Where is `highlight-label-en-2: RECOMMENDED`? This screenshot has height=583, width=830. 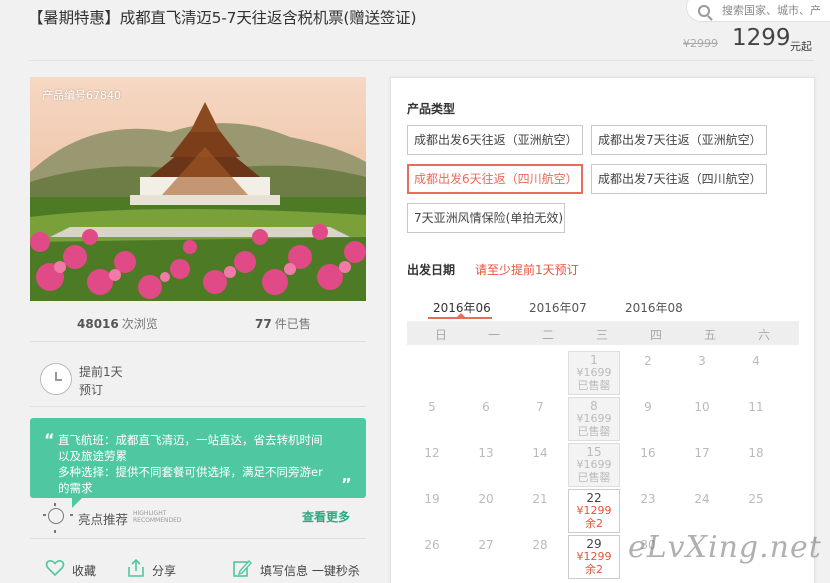 highlight-label-en-2: RECOMMENDED is located at coordinates (157, 520).